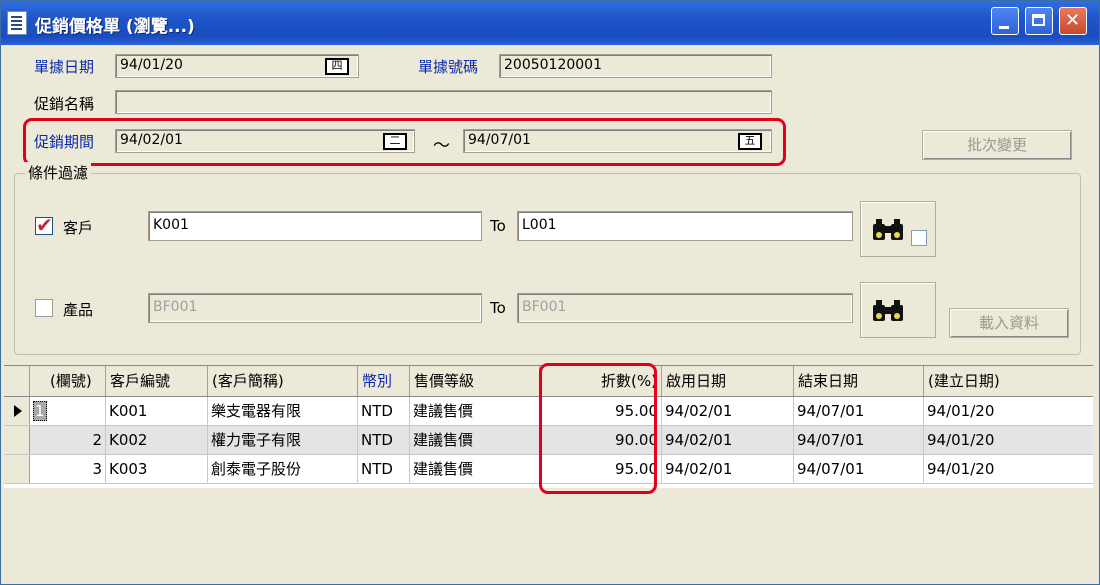  I want to click on product-to-field: BF001, so click(685, 308).